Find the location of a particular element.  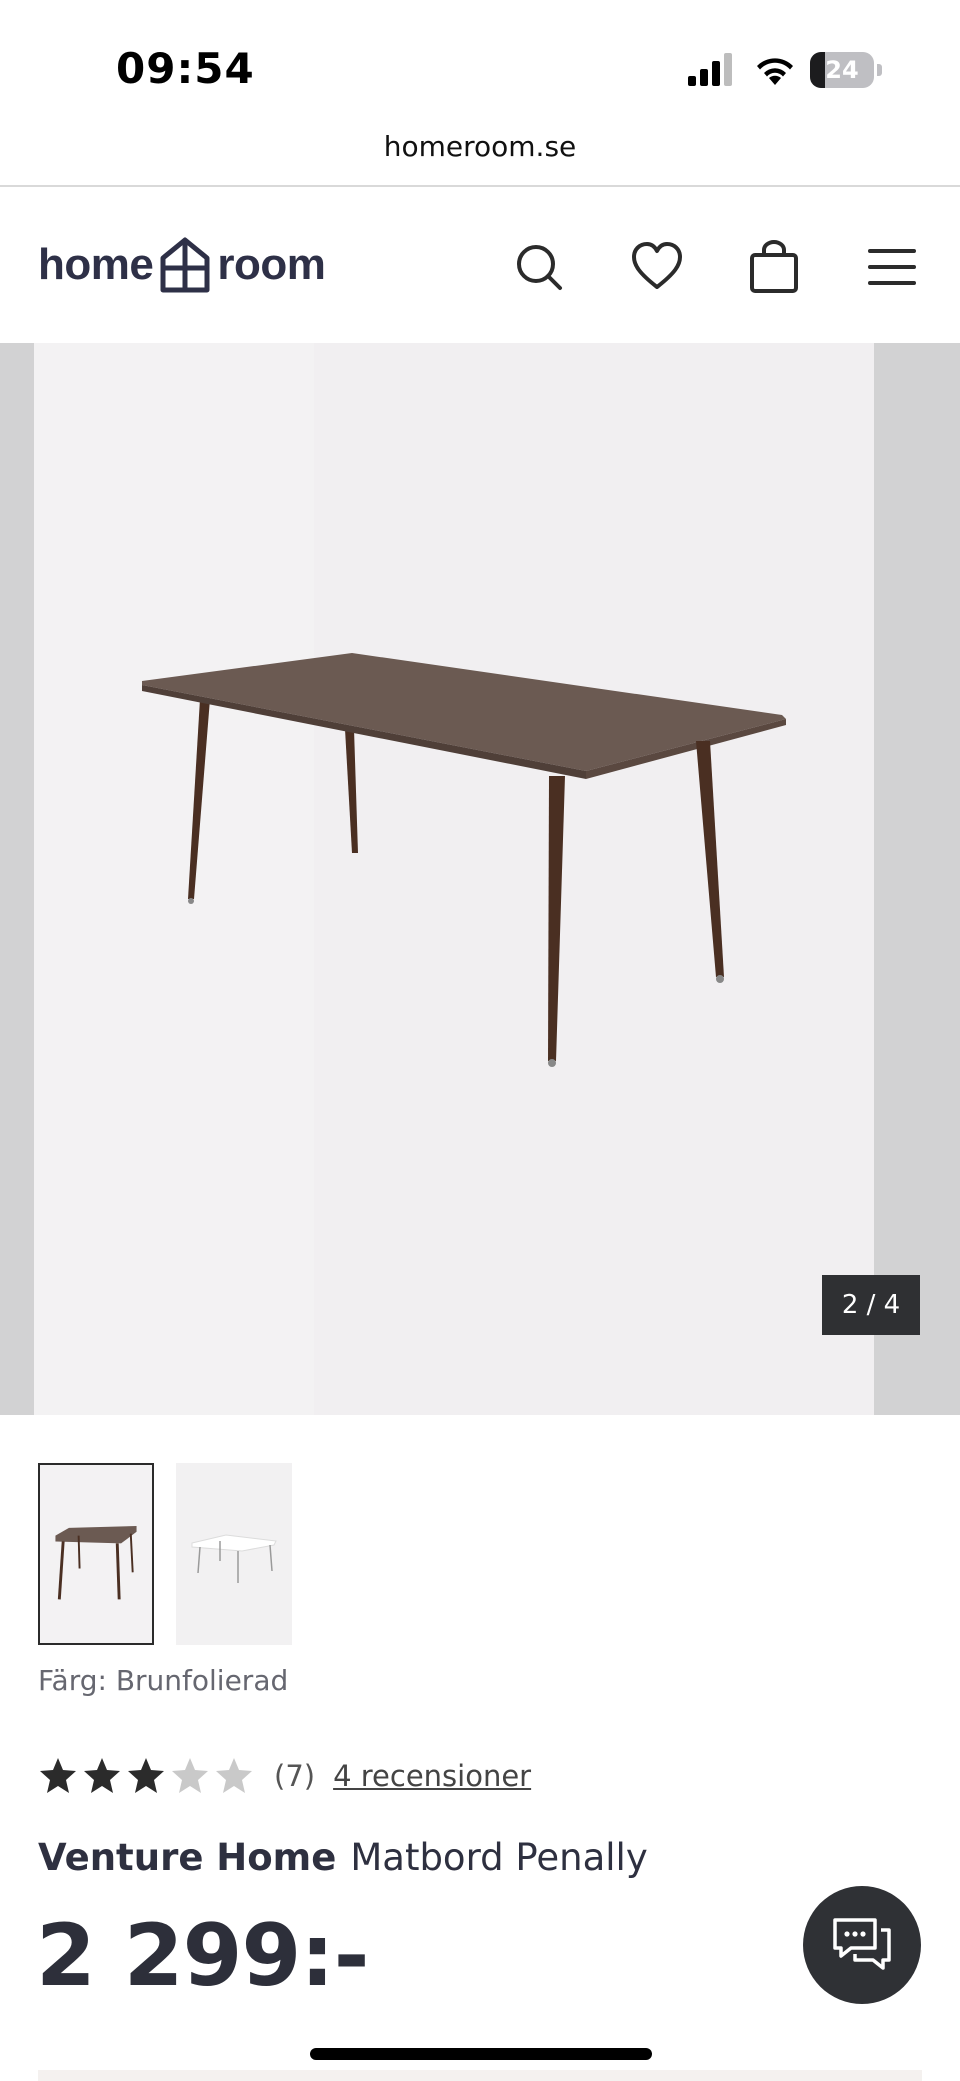

site-logo: home room is located at coordinates (182, 265).